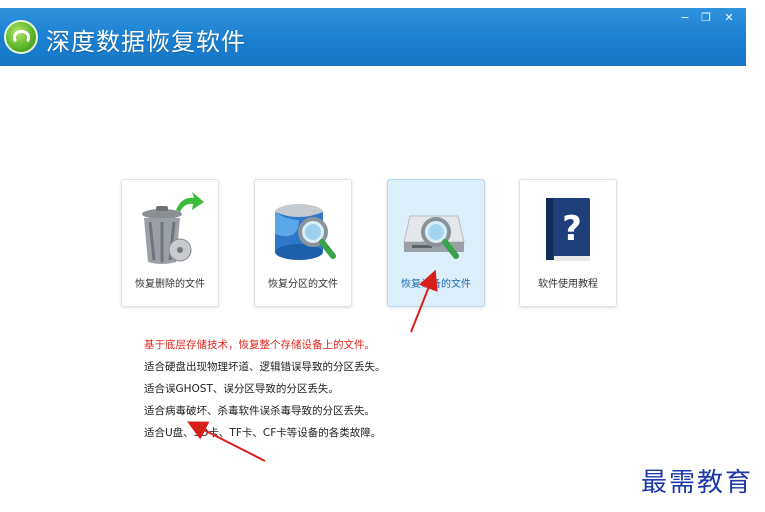 The height and width of the screenshot is (512, 765). I want to click on tile-label: 恢复分区的文件, so click(303, 284).